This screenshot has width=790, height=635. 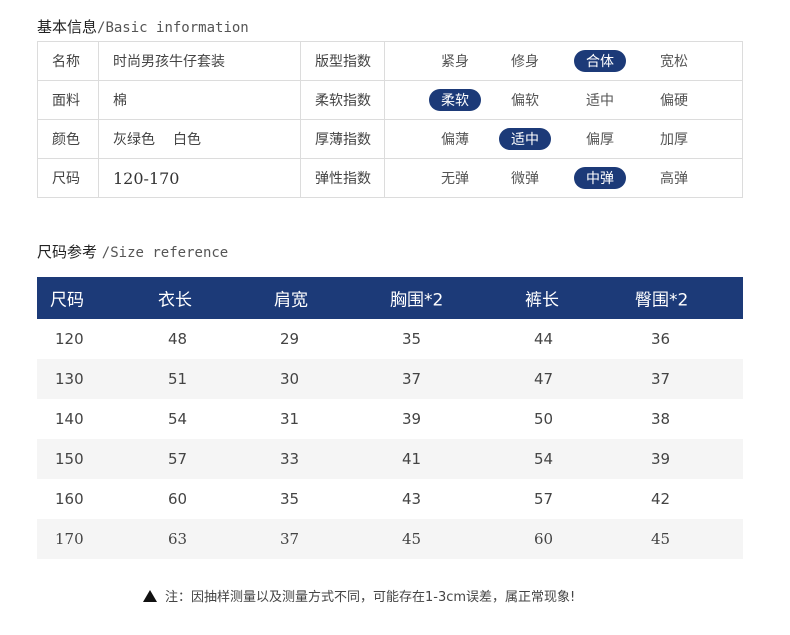 I want to click on name-value: 时尚男孩牛仔套装, so click(x=199, y=61).